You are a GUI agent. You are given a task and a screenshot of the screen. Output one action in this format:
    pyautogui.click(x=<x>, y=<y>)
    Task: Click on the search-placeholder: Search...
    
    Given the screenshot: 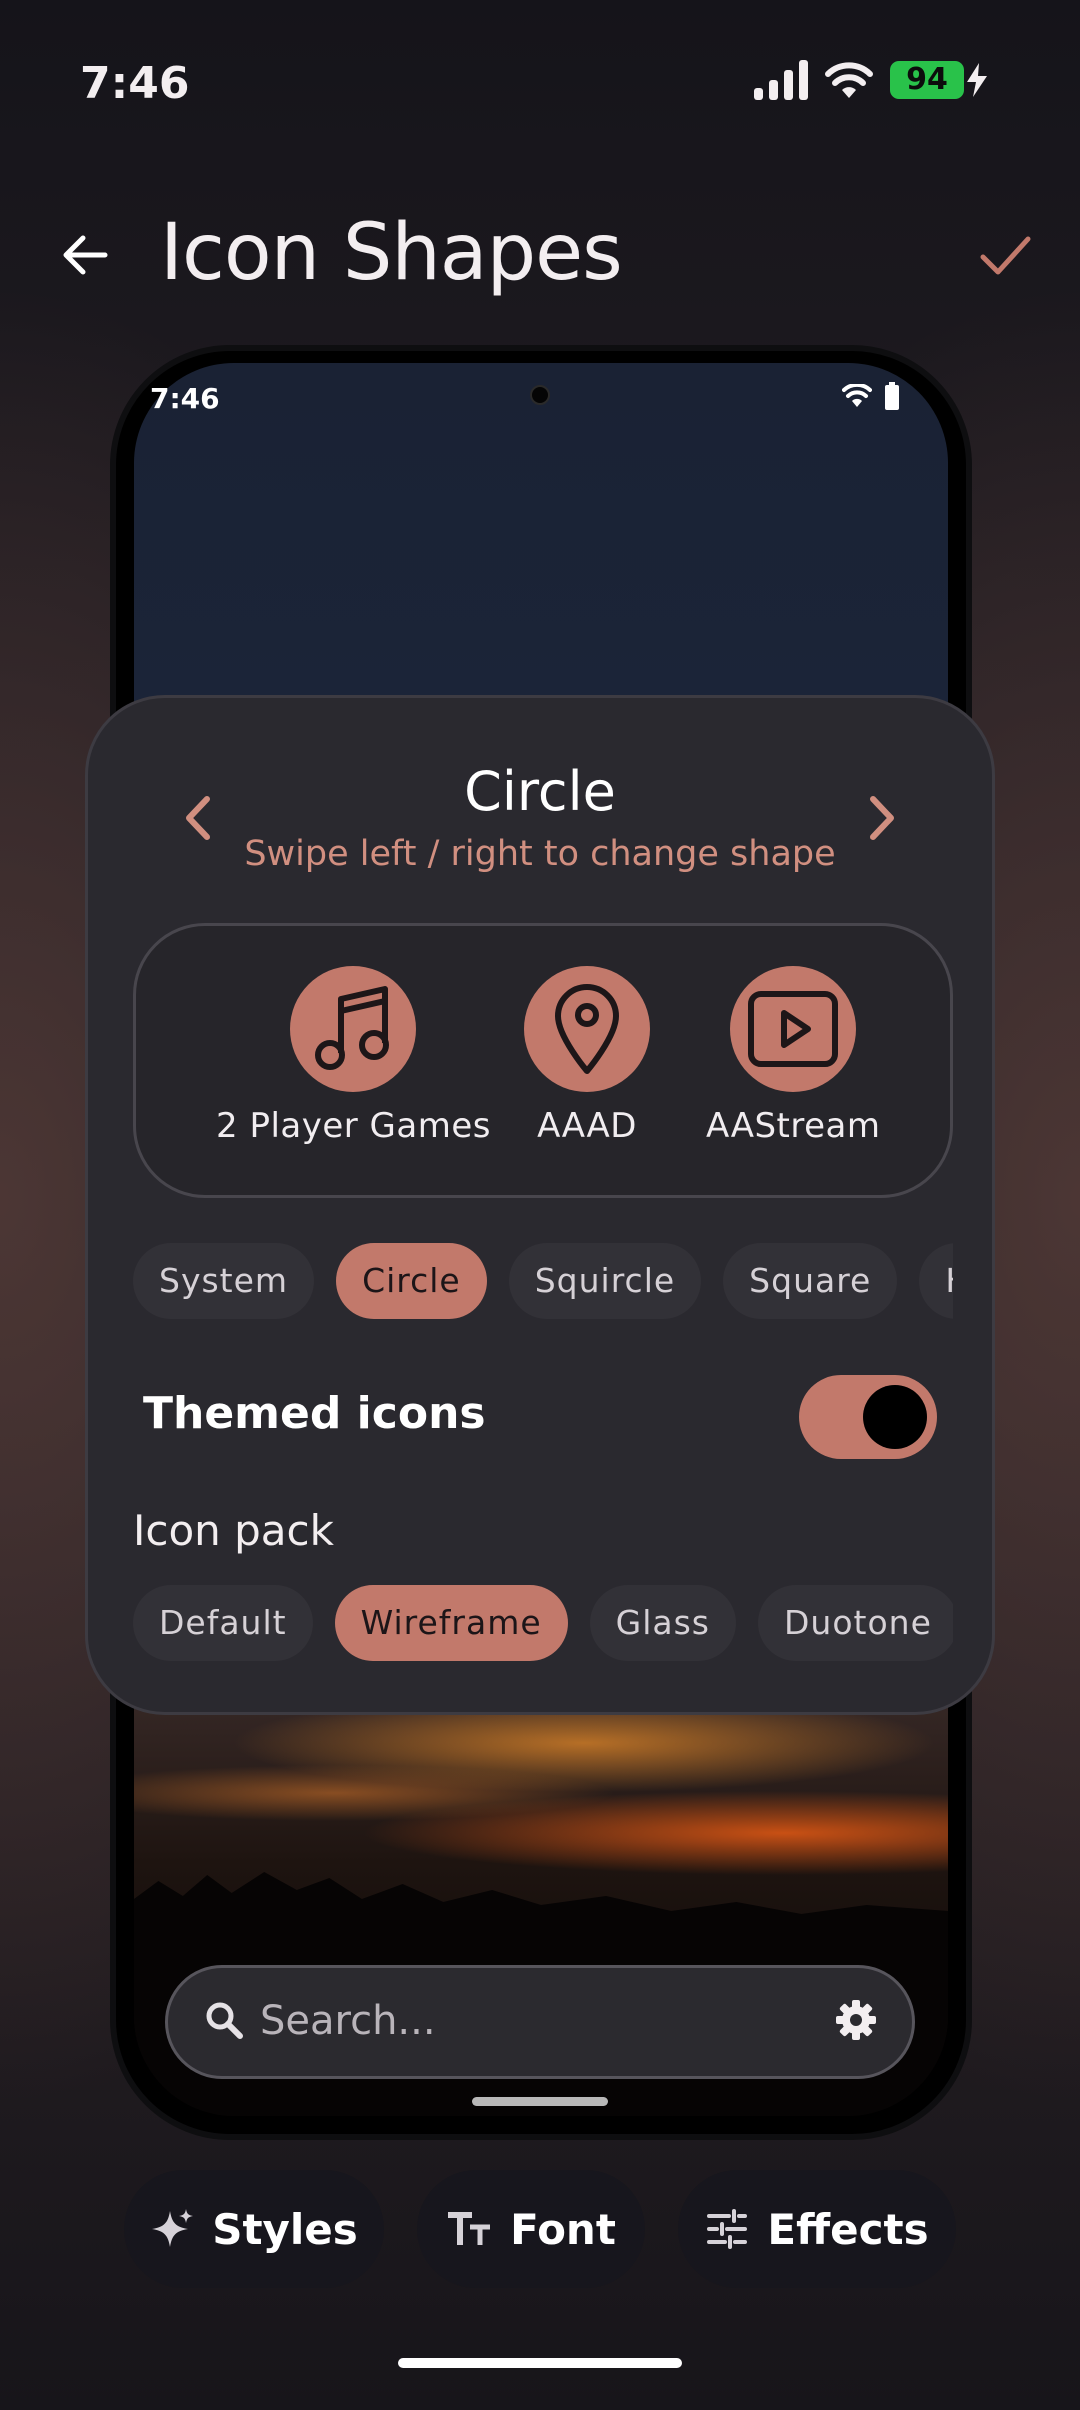 What is the action you would take?
    pyautogui.click(x=348, y=2021)
    